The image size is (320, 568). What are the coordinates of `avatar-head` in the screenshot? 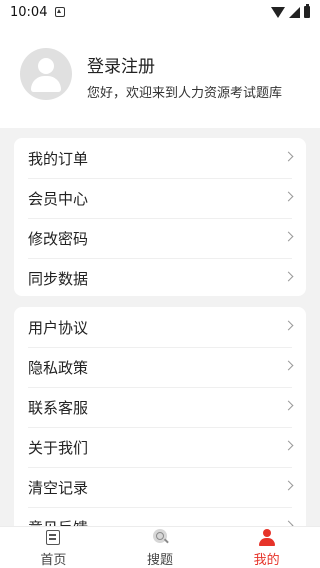 It's located at (46, 66).